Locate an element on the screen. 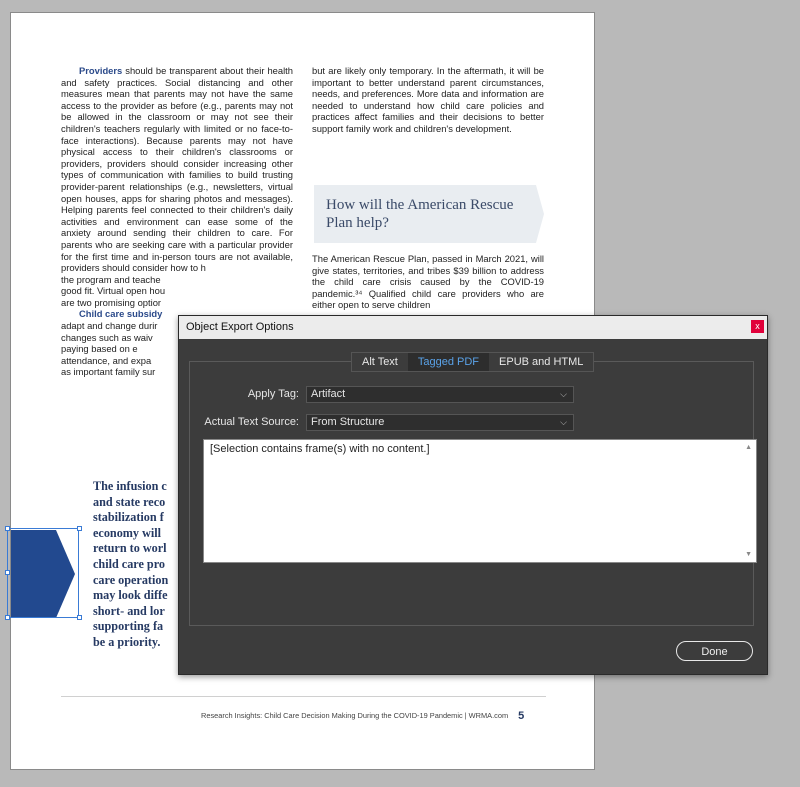 This screenshot has height=787, width=800. apply-tag-value: Artifact is located at coordinates (328, 394).